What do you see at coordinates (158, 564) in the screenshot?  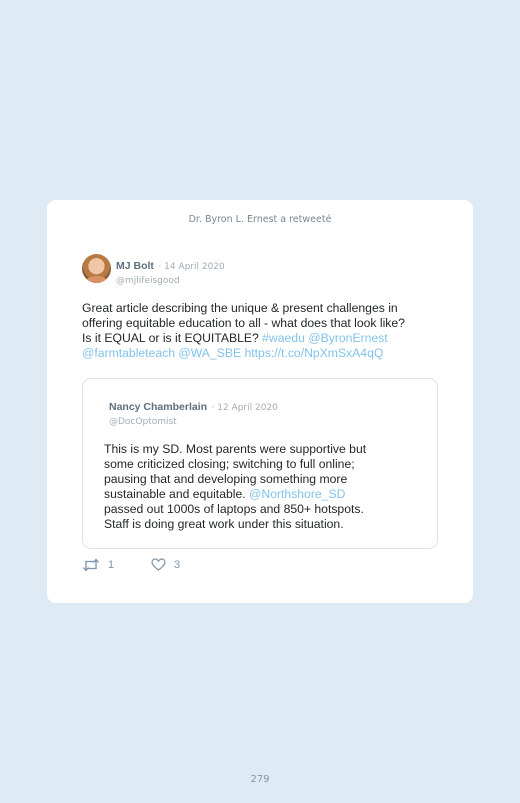 I see `heart-icon` at bounding box center [158, 564].